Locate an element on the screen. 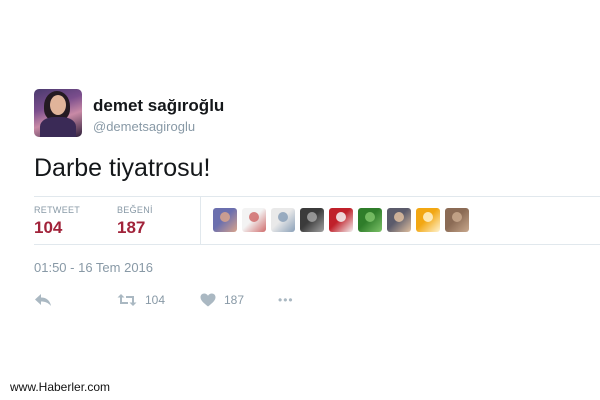  like-stat-label: BEĞENİ is located at coordinates (135, 210).